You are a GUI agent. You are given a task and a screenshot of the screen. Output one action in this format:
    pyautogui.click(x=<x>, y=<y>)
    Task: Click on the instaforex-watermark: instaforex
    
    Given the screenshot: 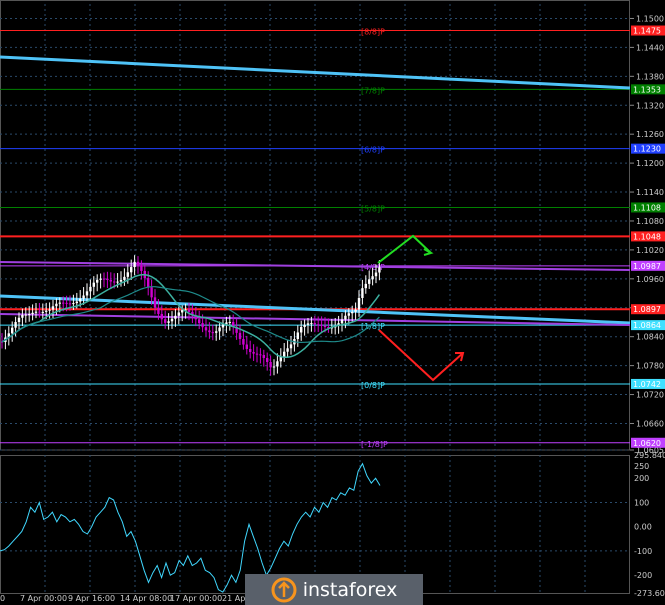 What is the action you would take?
    pyautogui.click(x=334, y=589)
    